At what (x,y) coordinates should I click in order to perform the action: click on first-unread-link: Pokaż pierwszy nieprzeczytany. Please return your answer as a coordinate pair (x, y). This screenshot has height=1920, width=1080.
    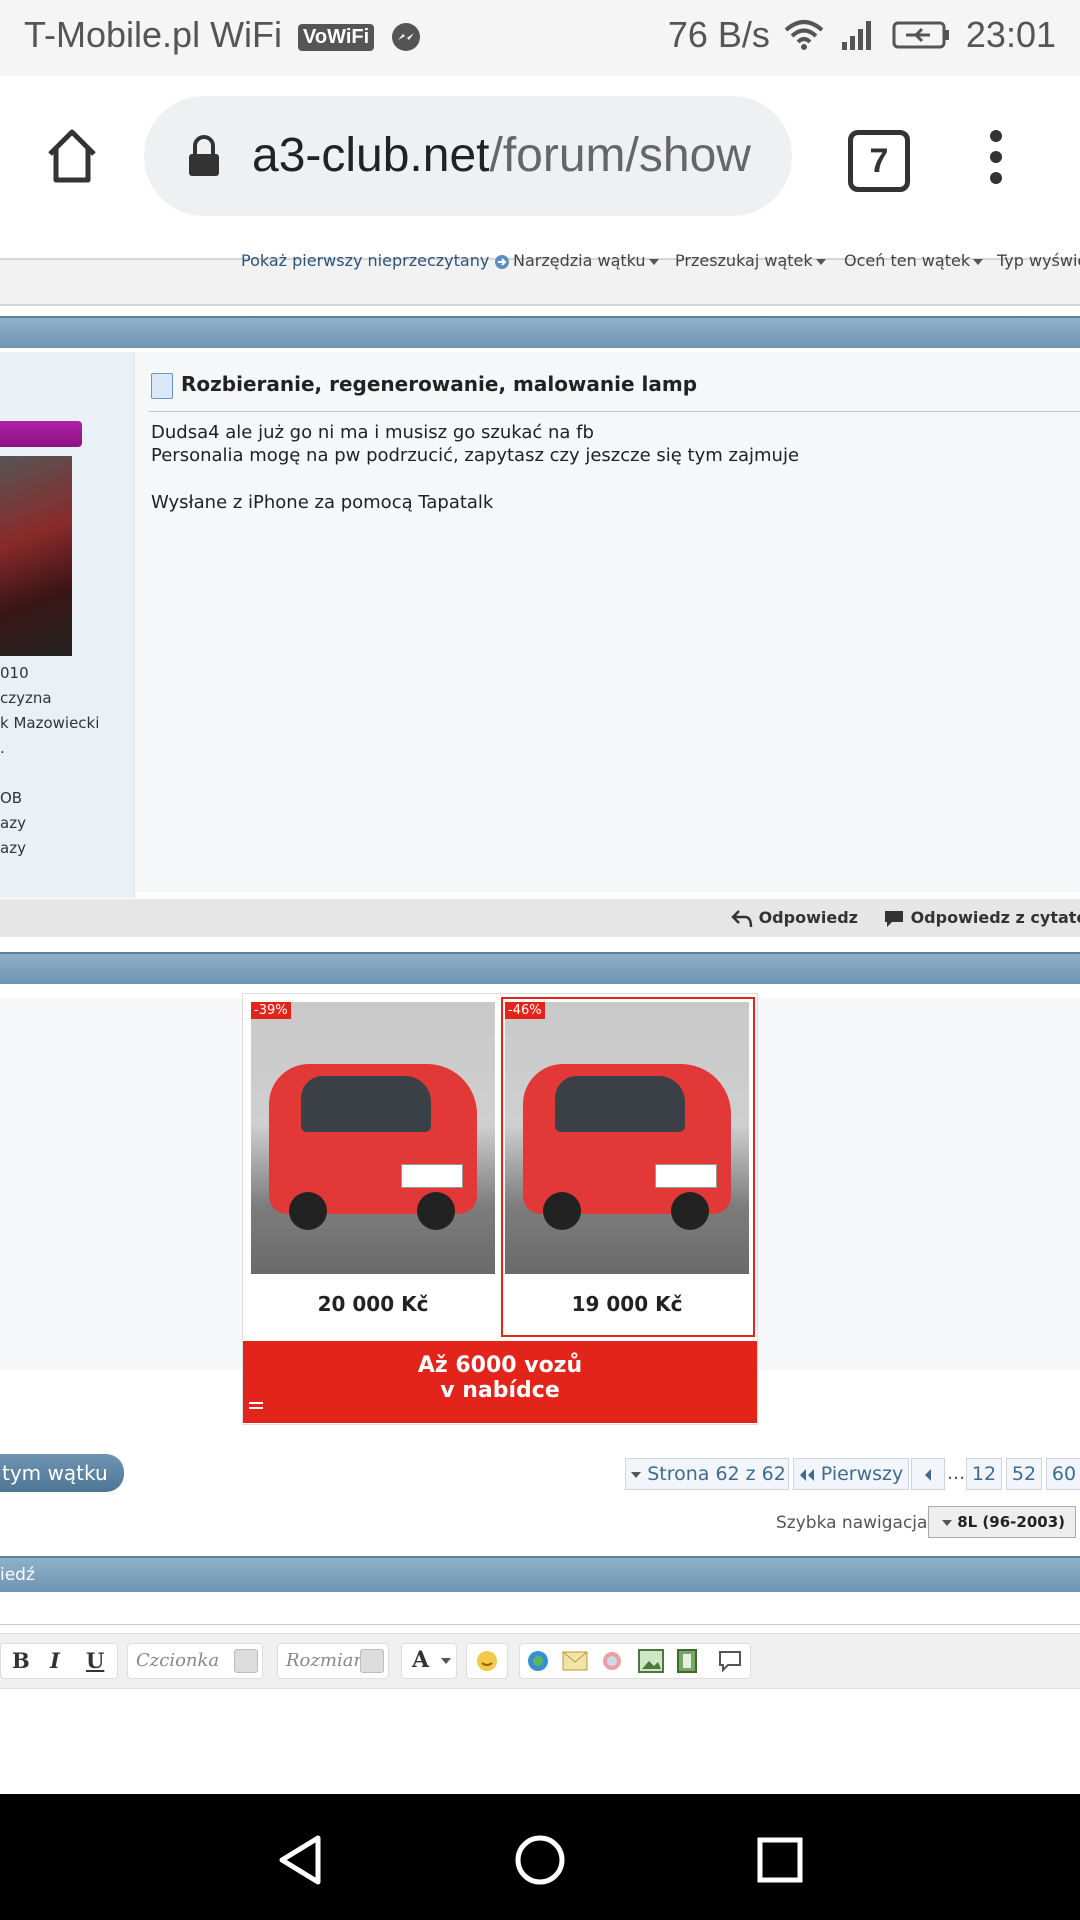
    Looking at the image, I should click on (375, 260).